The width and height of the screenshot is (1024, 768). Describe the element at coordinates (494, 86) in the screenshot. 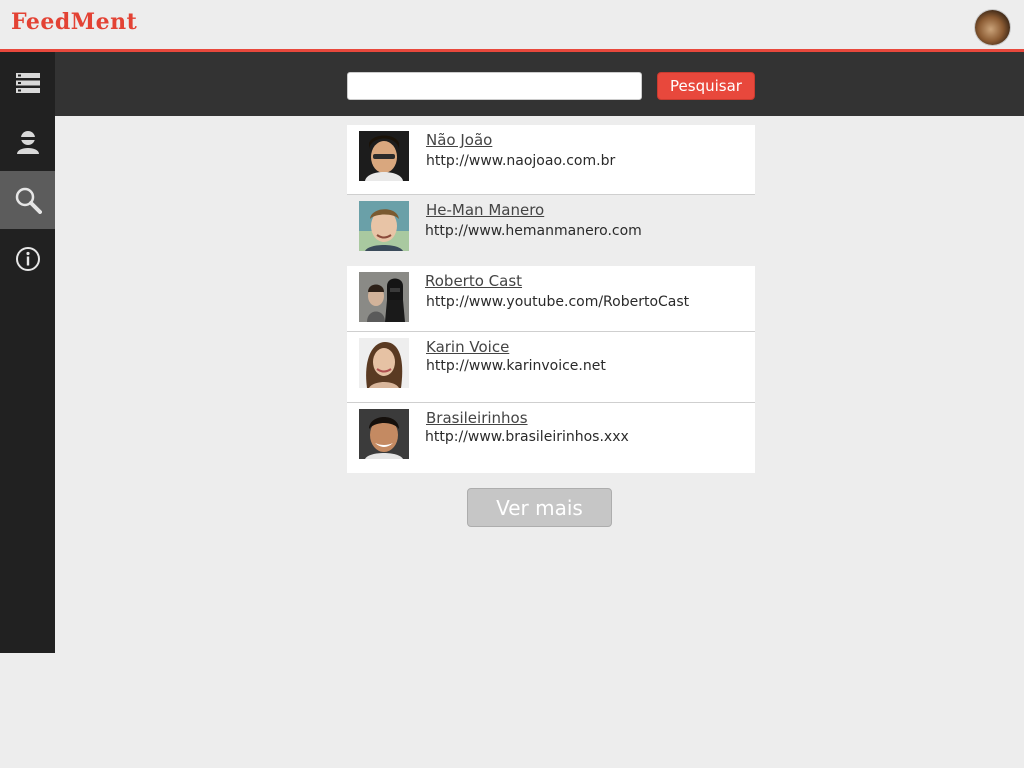

I see `search-input` at that location.